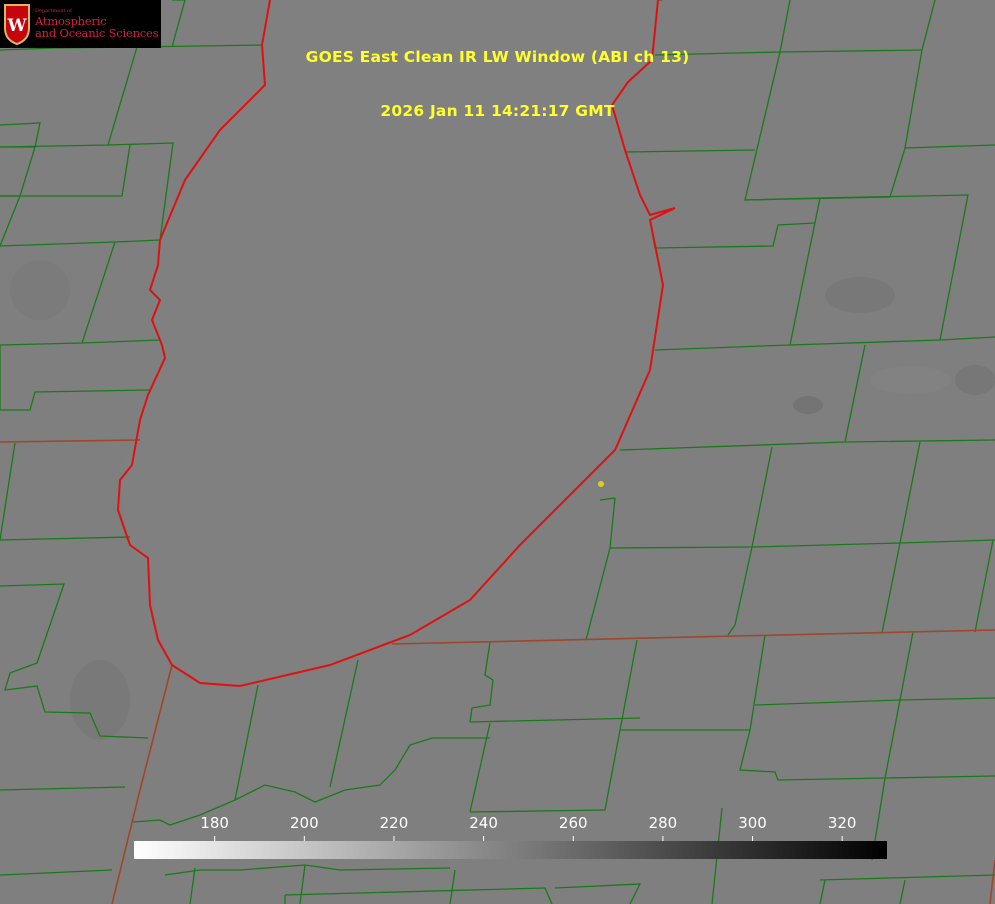 The height and width of the screenshot is (904, 995). Describe the element at coordinates (752, 823) in the screenshot. I see `colorbar-tick-label: 300` at that location.